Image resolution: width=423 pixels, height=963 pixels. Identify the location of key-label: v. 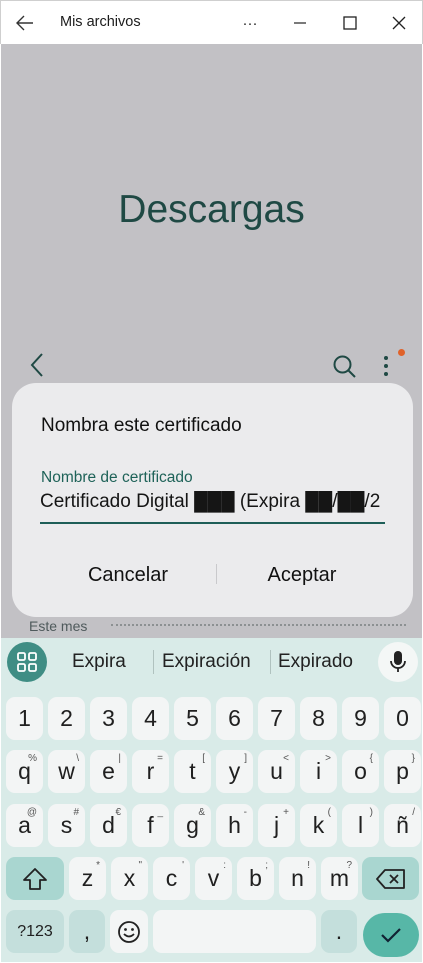
(213, 878).